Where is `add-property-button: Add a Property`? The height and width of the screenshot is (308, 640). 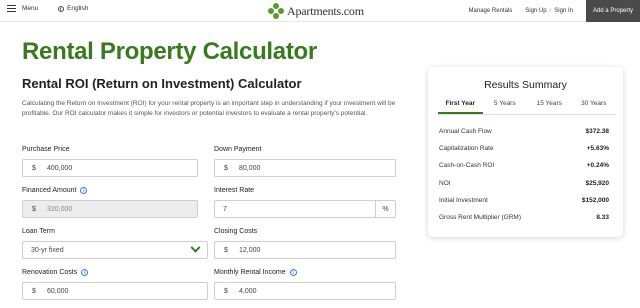
add-property-button: Add a Property is located at coordinates (612, 11).